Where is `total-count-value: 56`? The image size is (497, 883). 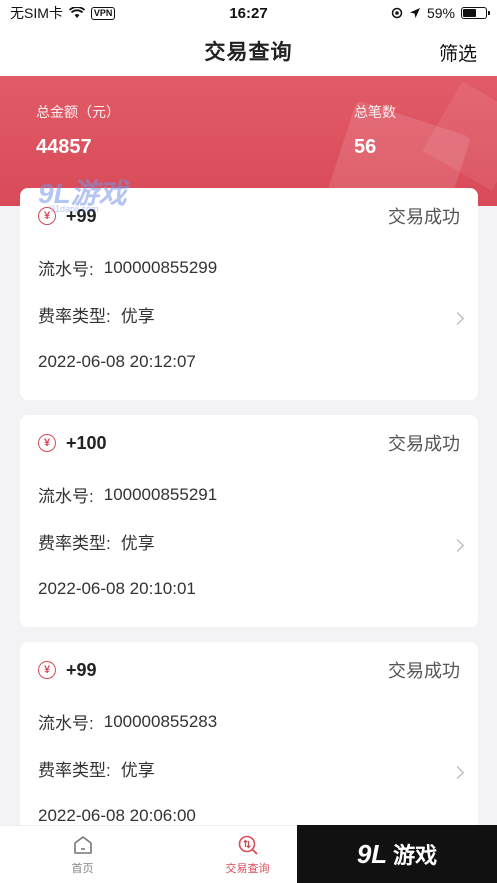
total-count-value: 56 is located at coordinates (365, 147).